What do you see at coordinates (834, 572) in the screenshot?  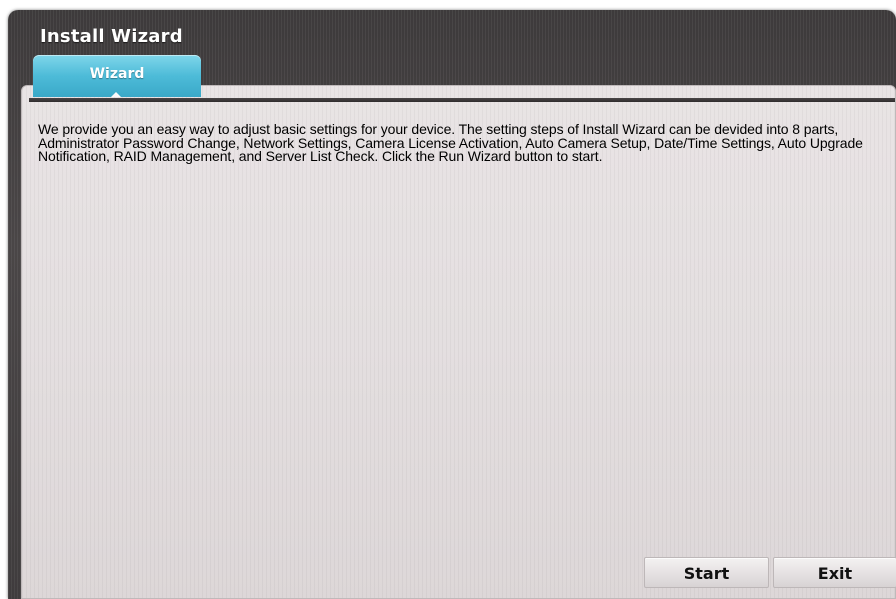 I see `exit-button: Exit` at bounding box center [834, 572].